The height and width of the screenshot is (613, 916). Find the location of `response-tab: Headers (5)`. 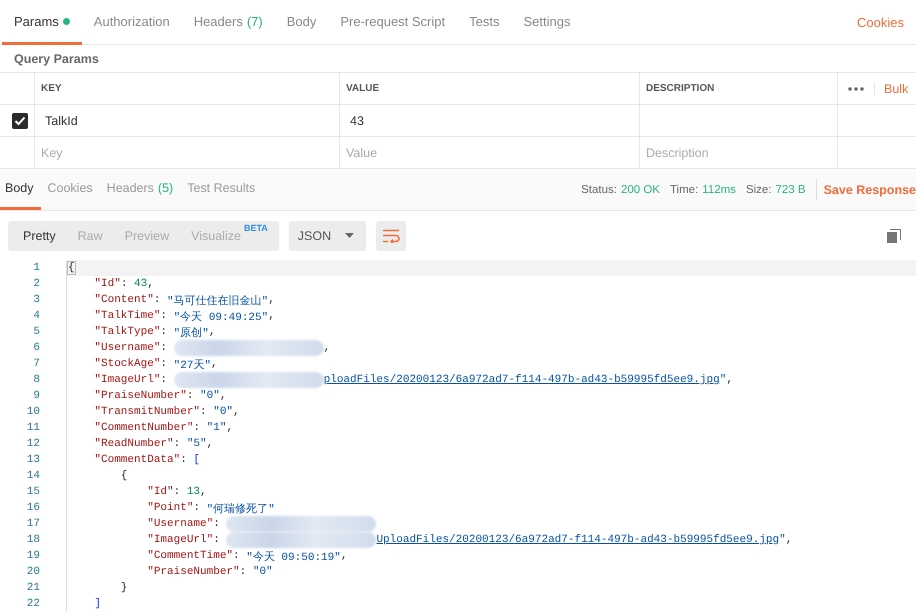

response-tab: Headers (5) is located at coordinates (140, 189).